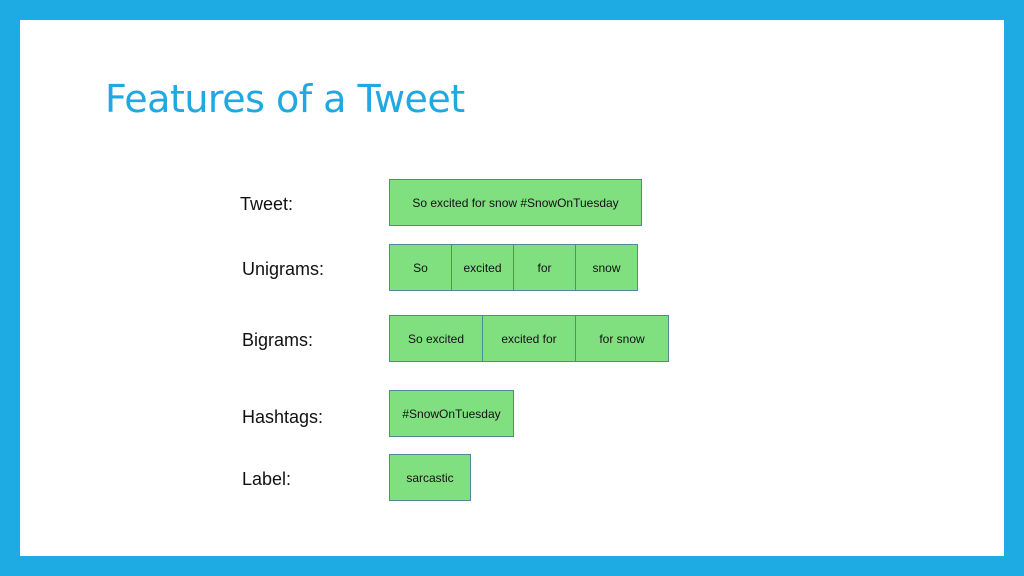  I want to click on label-row-label: Label:, so click(267, 479).